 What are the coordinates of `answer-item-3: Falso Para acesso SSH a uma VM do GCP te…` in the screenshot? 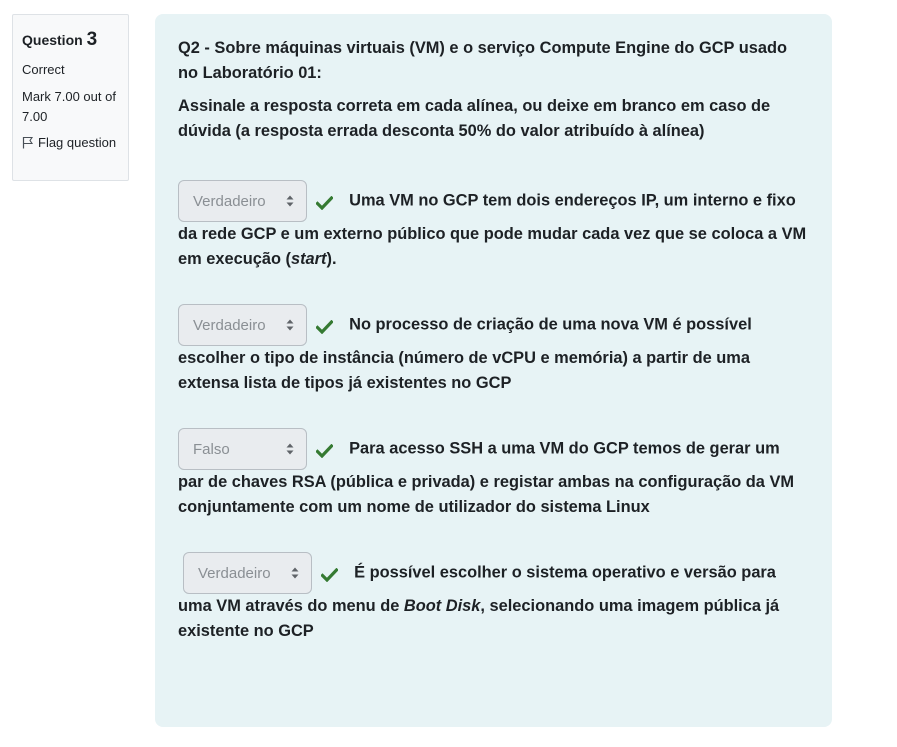 It's located at (493, 474).